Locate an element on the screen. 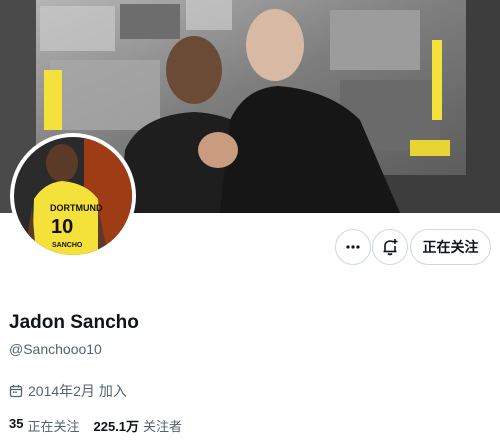 This screenshot has width=500, height=440. follow-stats: 35 正在关注 225.1万 关注者 is located at coordinates (95, 425).